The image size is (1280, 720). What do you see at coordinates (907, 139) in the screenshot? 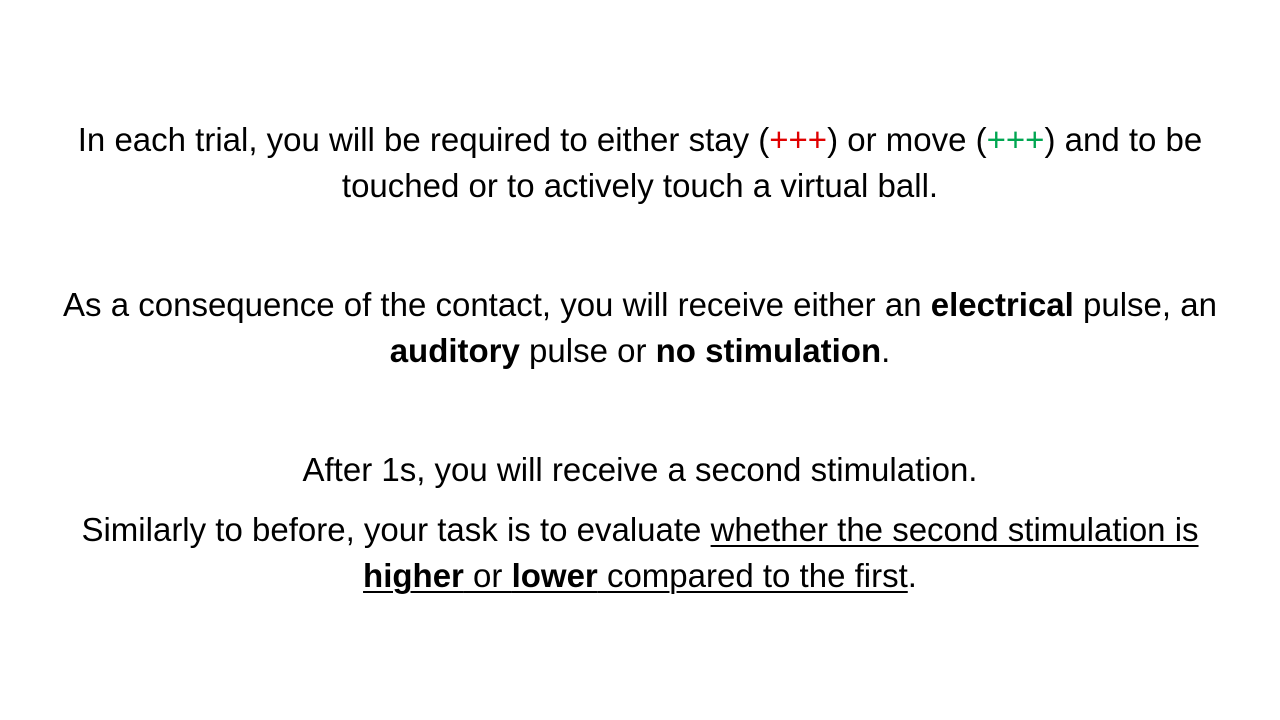
I see `trial-text-middle: ) or move (` at bounding box center [907, 139].